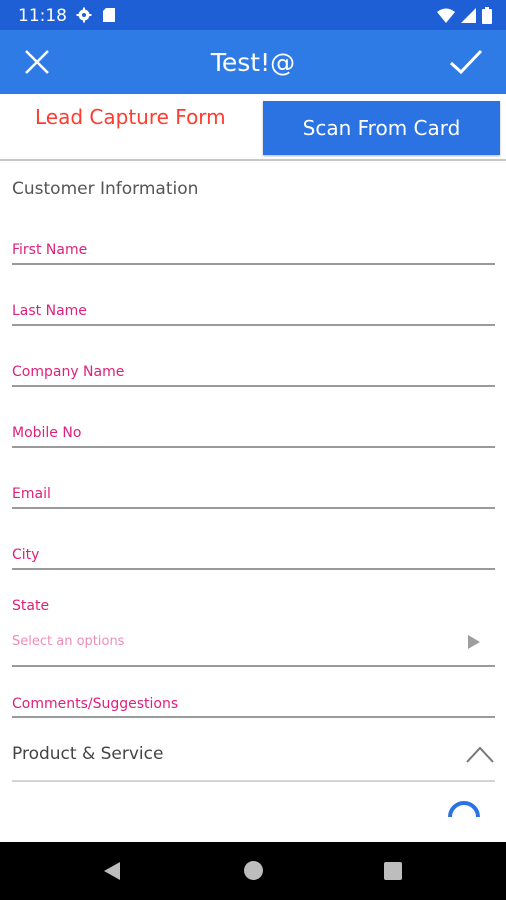 The height and width of the screenshot is (900, 506). I want to click on status-bar: 11:18, so click(253, 15).